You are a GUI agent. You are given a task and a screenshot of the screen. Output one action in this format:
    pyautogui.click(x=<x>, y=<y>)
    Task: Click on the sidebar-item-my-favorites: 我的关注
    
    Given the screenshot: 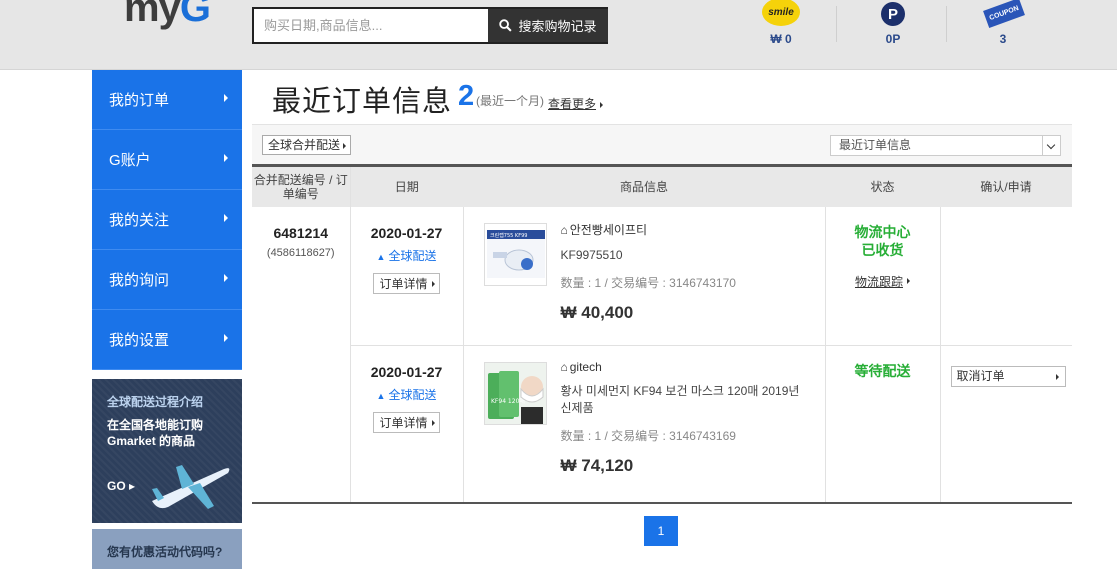 What is the action you would take?
    pyautogui.click(x=167, y=220)
    